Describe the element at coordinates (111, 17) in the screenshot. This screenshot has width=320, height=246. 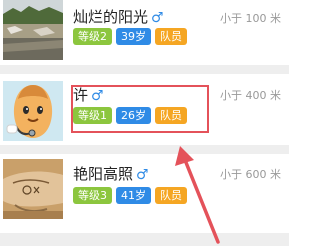
I see `user-name: 灿烂的阳光` at that location.